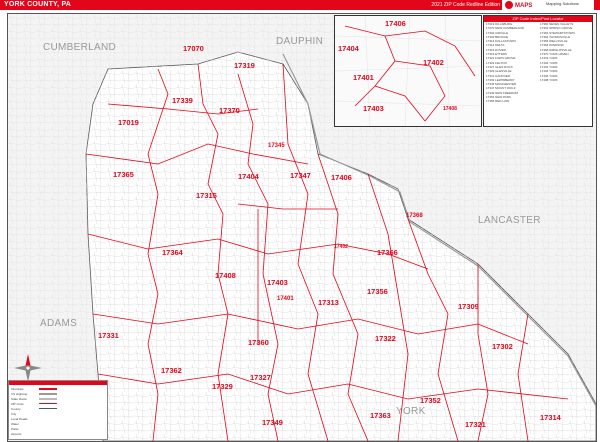 This screenshot has height=442, width=600. Describe the element at coordinates (414, 216) in the screenshot. I see `zip-label: 17368` at that location.